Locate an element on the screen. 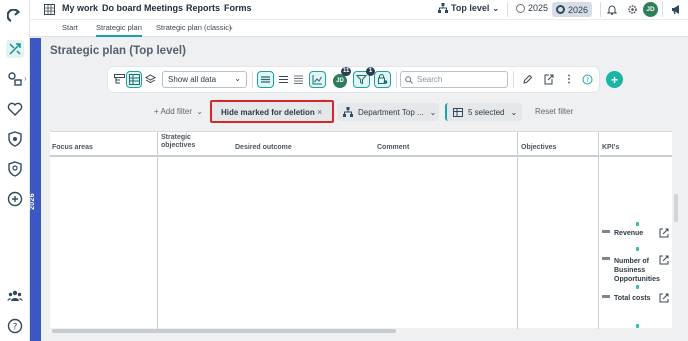 This screenshot has width=688, height=341. column-header-label: KPI's is located at coordinates (611, 147).